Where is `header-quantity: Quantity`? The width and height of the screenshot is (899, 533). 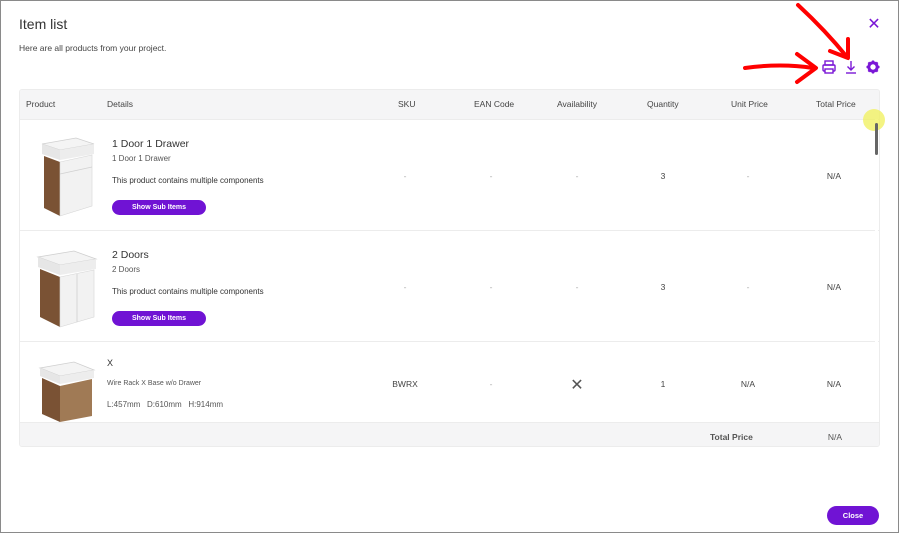 header-quantity: Quantity is located at coordinates (663, 104).